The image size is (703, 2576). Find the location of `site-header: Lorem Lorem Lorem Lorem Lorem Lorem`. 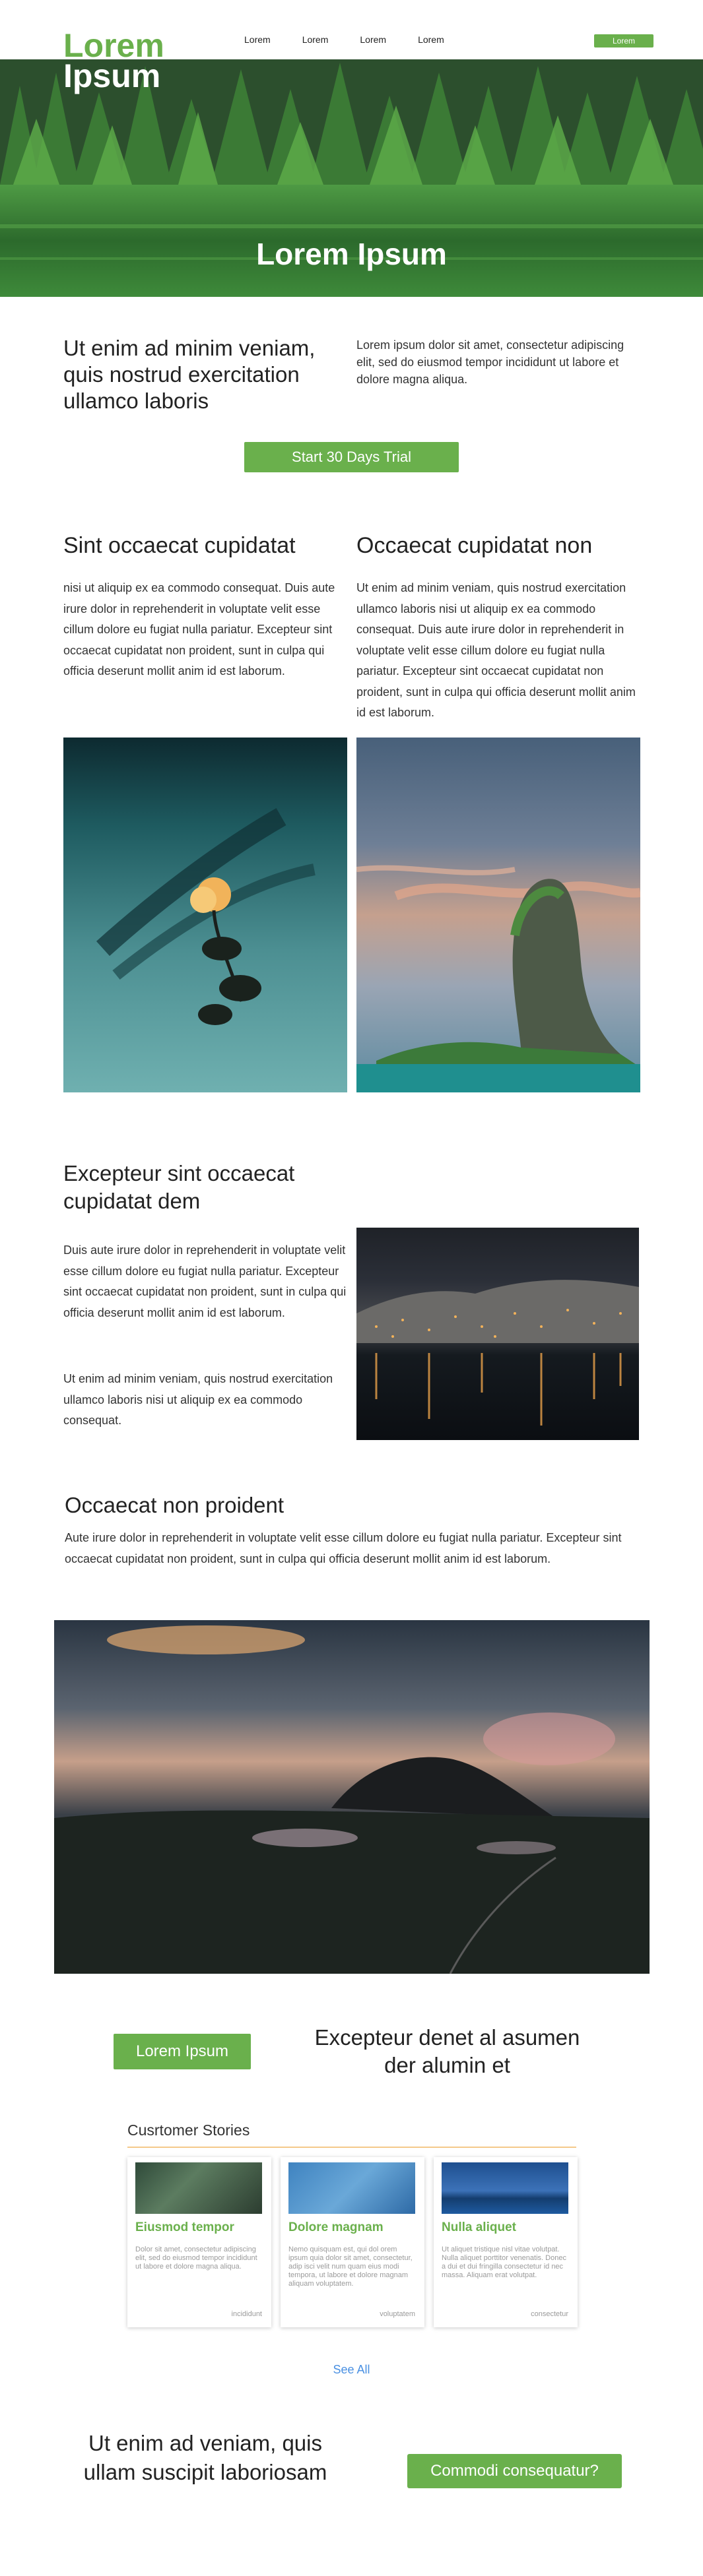

site-header: Lorem Lorem Lorem Lorem Lorem Lorem is located at coordinates (351, 32).